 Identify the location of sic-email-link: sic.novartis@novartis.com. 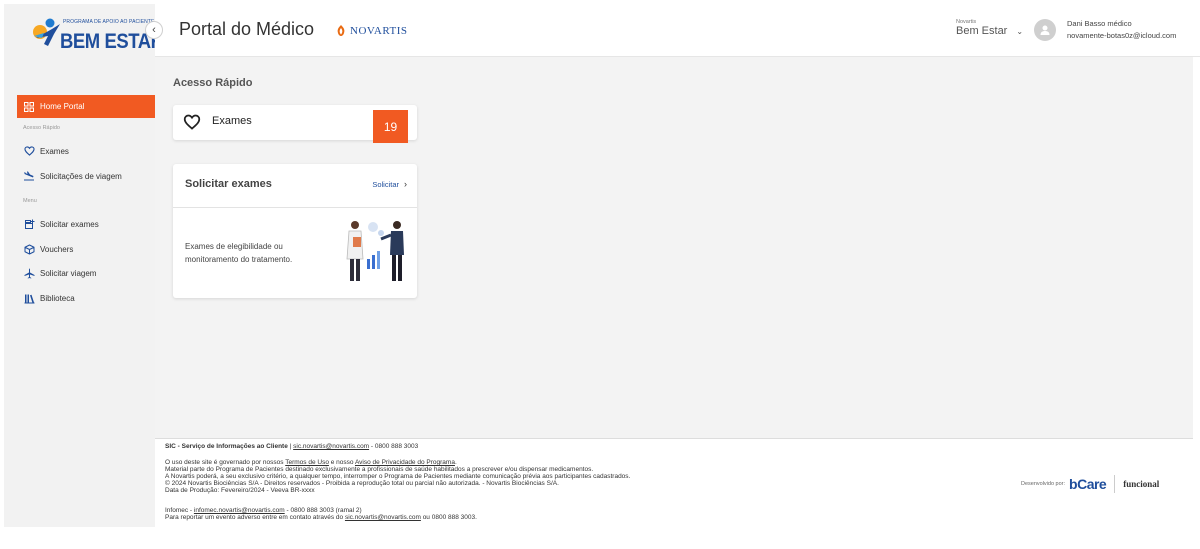
(331, 446).